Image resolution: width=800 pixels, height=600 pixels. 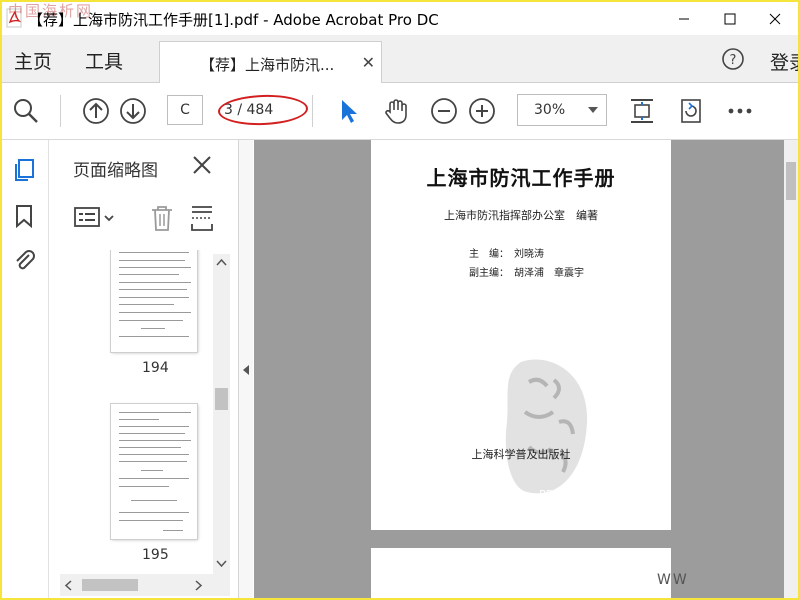 What do you see at coordinates (221, 414) in the screenshot?
I see `thumbnail-scrollbar` at bounding box center [221, 414].